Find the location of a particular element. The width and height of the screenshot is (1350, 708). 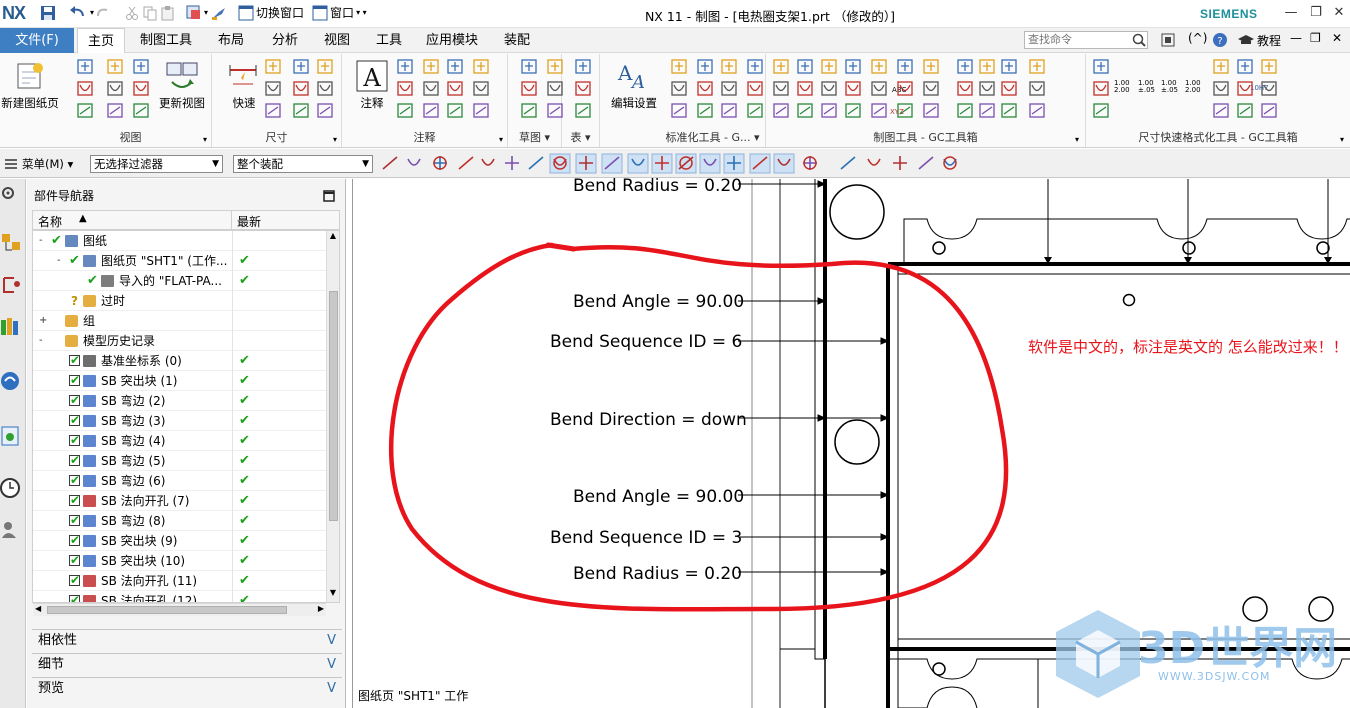

redo-icon is located at coordinates (104, 13).